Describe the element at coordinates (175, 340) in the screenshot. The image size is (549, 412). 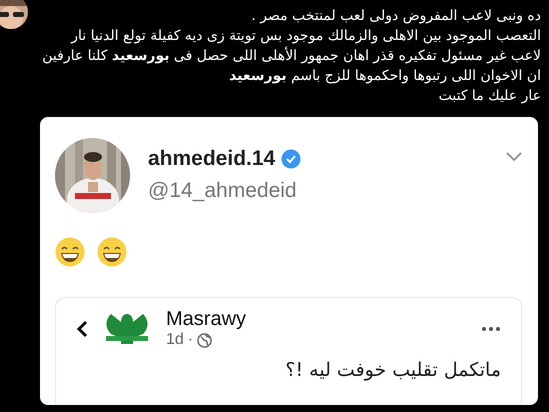
I see `post-time: 1d` at that location.